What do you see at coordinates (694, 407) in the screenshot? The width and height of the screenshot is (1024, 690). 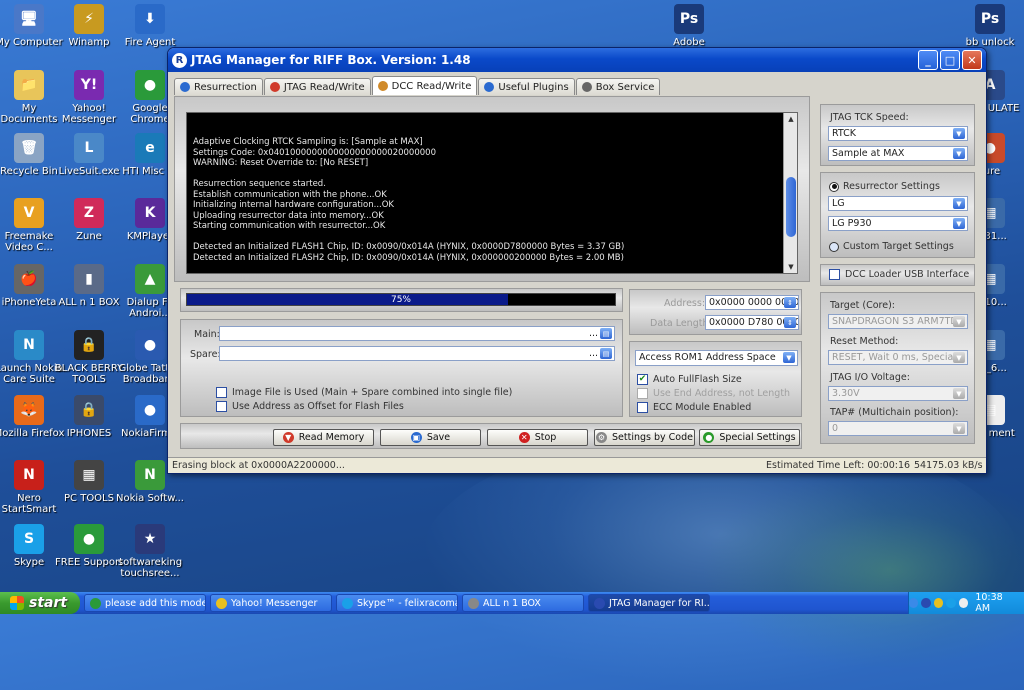 I see `ecc-module-checkbox: ECC Module Enabled` at bounding box center [694, 407].